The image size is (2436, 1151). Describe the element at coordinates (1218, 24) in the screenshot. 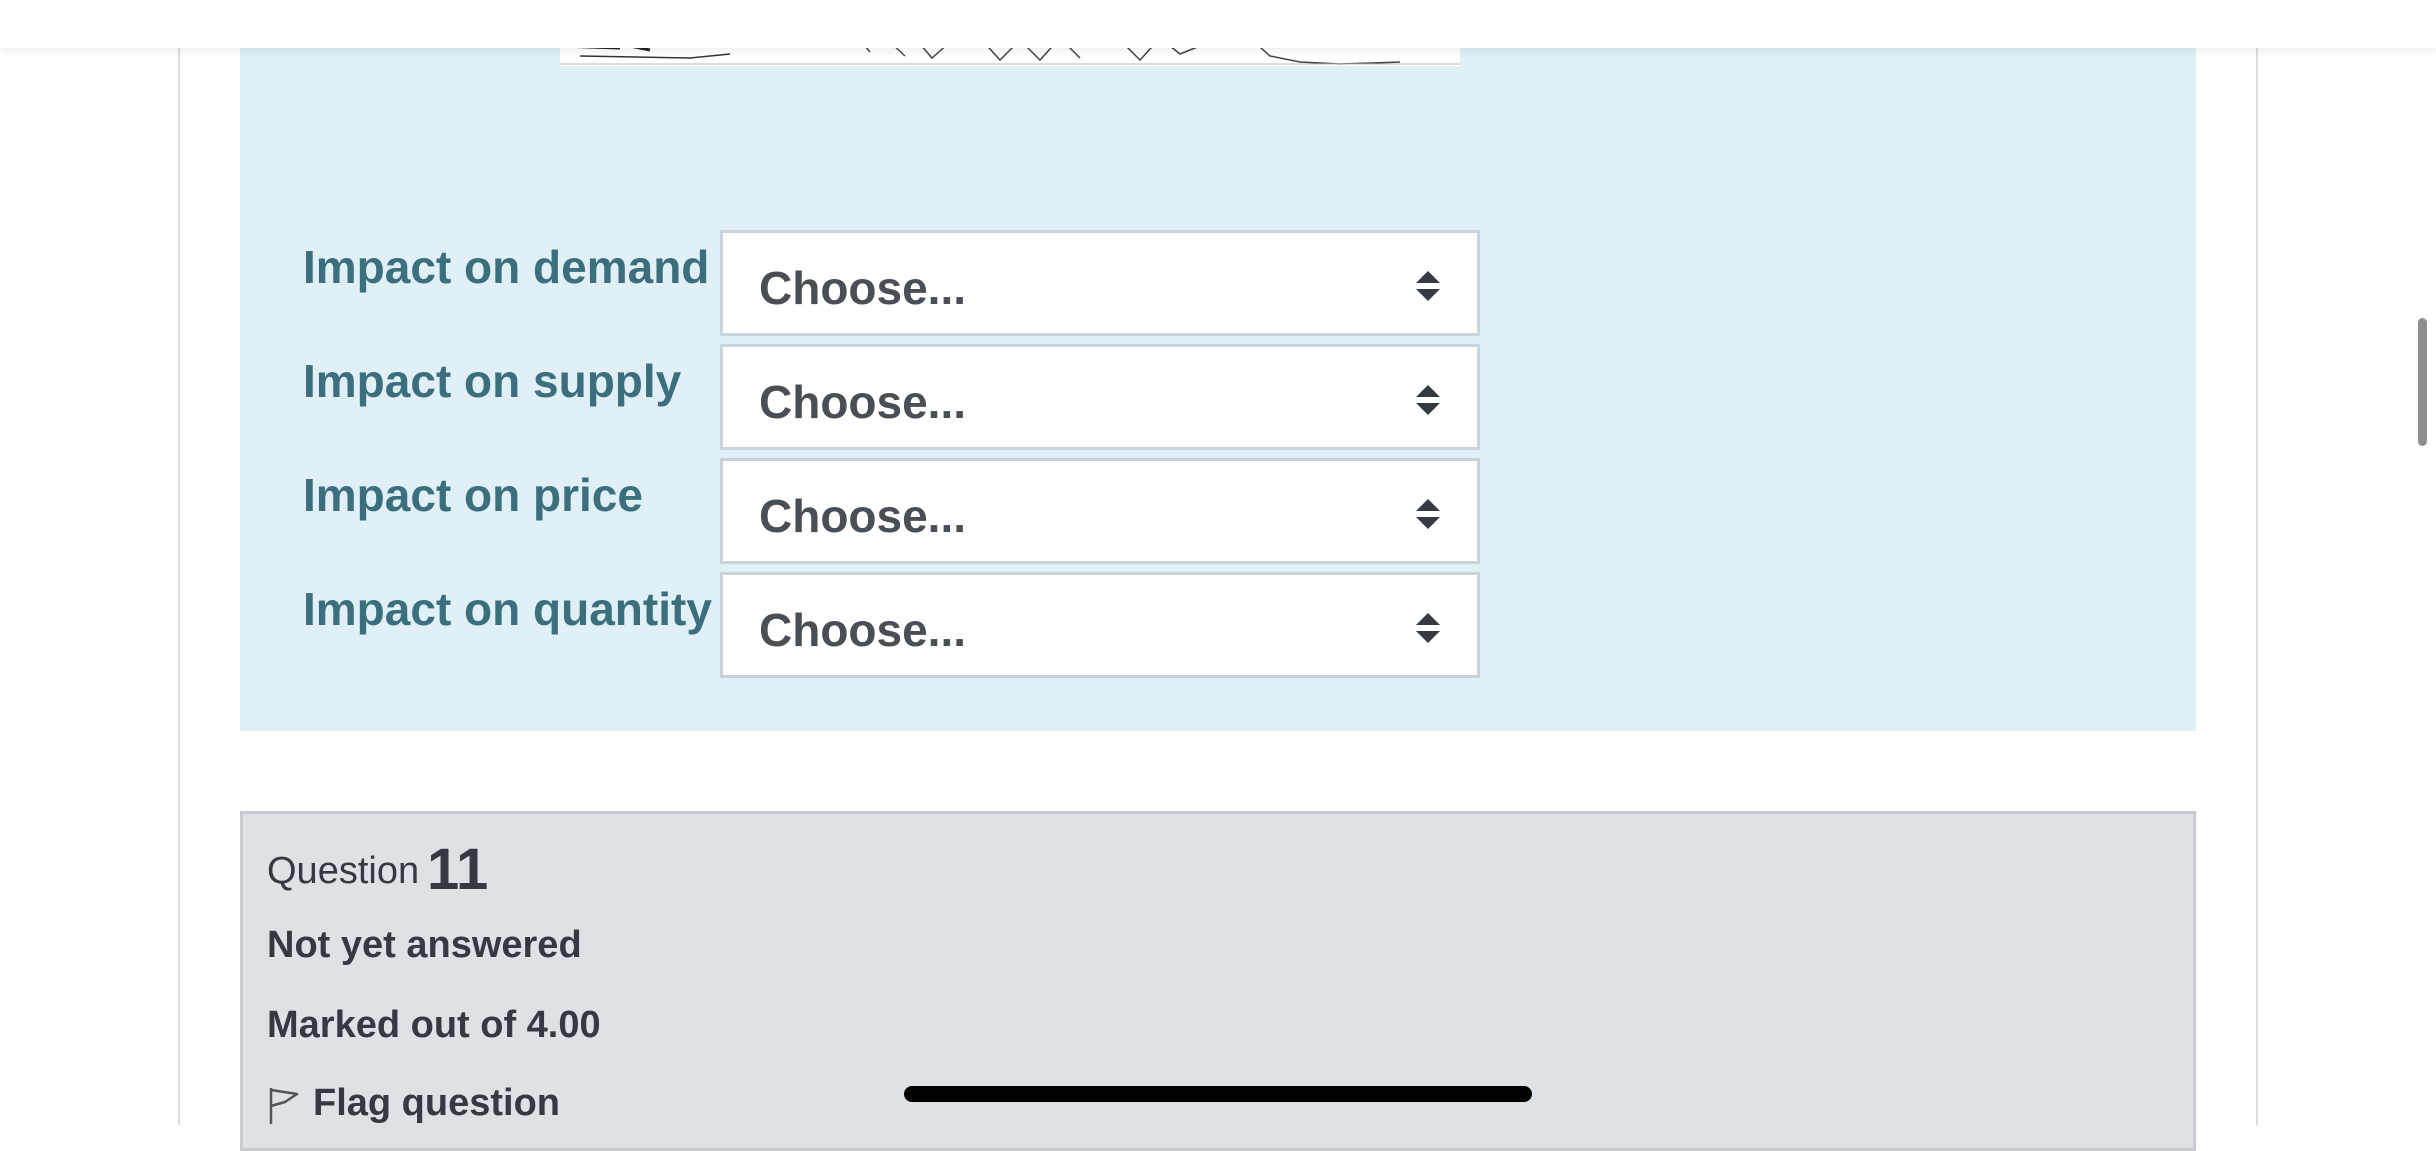

I see `top-header-bar` at that location.